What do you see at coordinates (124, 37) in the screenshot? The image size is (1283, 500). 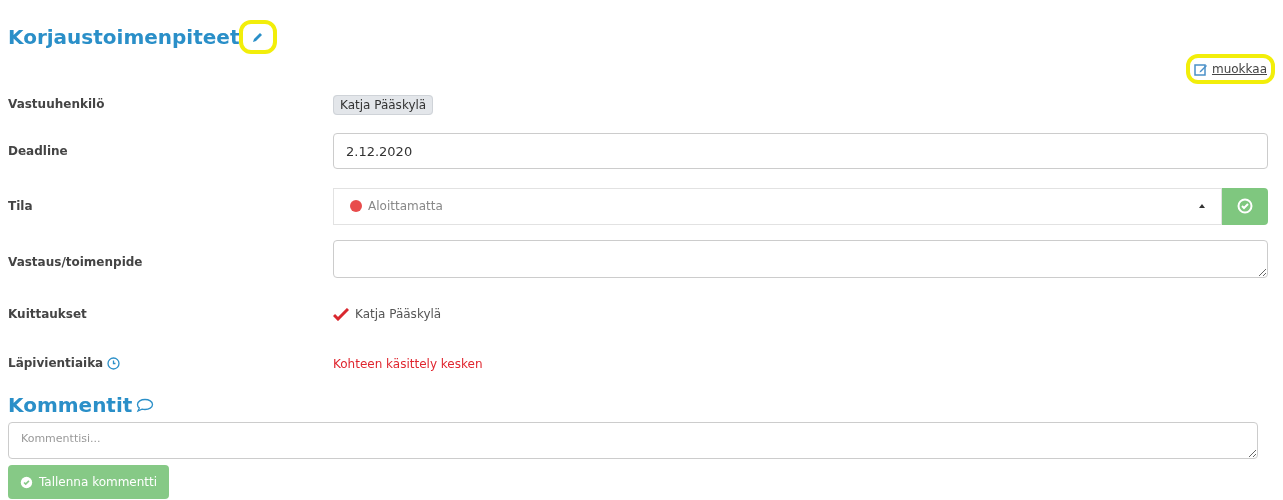 I see `section-title: Korjaustoimenpiteet` at bounding box center [124, 37].